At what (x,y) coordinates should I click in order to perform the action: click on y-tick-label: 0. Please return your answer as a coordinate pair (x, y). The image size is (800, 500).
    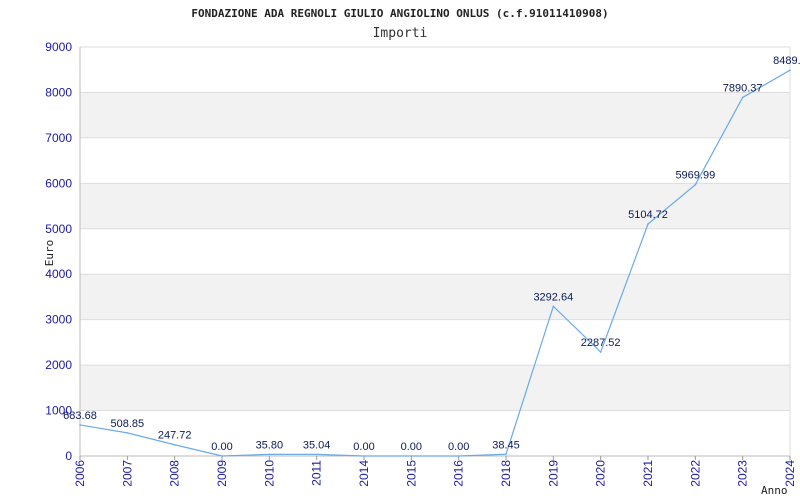
    Looking at the image, I should click on (68, 456).